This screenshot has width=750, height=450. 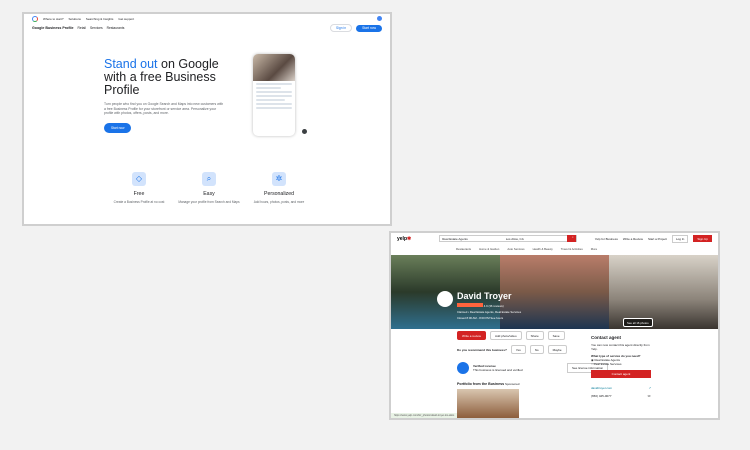 I want to click on star-rating-icon, so click(x=470, y=305).